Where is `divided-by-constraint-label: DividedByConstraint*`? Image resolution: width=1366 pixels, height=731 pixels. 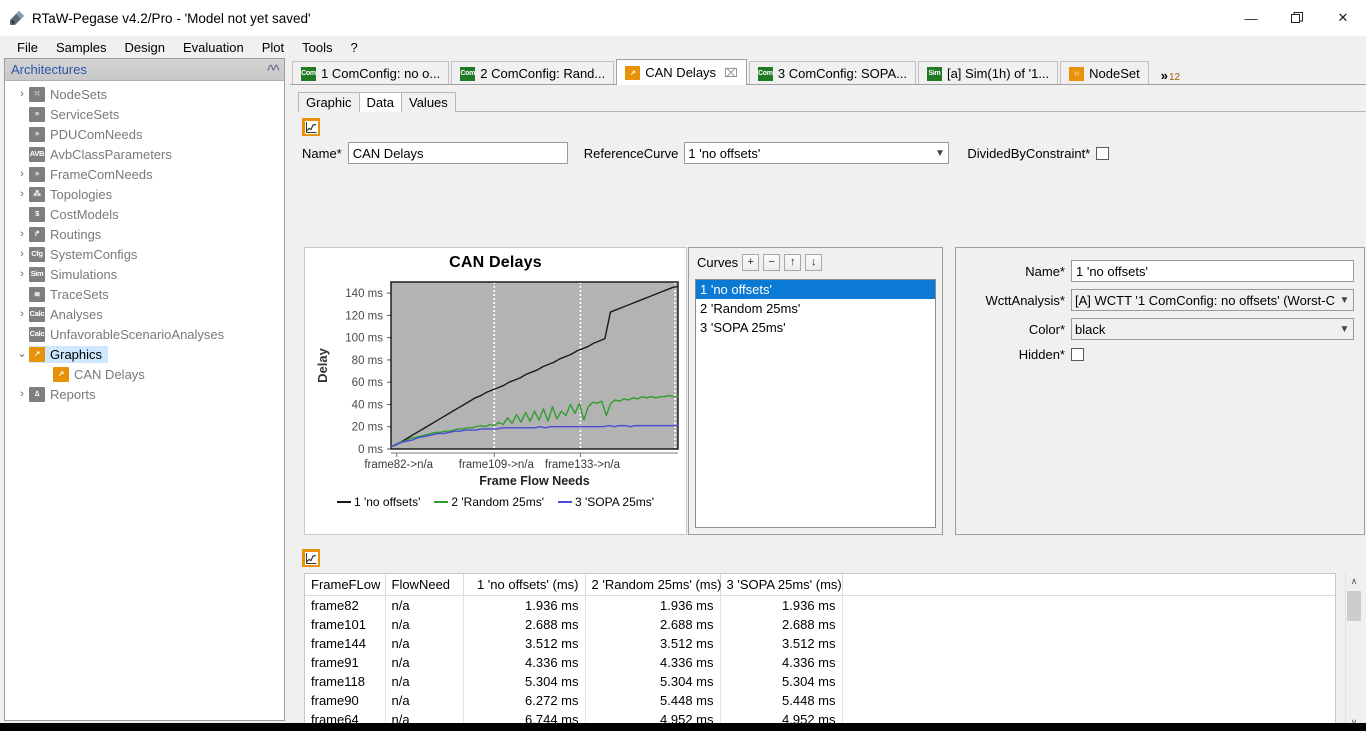 divided-by-constraint-label: DividedByConstraint* is located at coordinates (1029, 153).